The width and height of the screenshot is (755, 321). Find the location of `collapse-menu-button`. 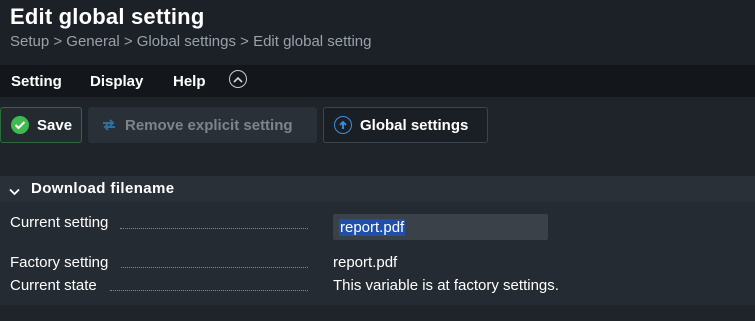

collapse-menu-button is located at coordinates (238, 79).